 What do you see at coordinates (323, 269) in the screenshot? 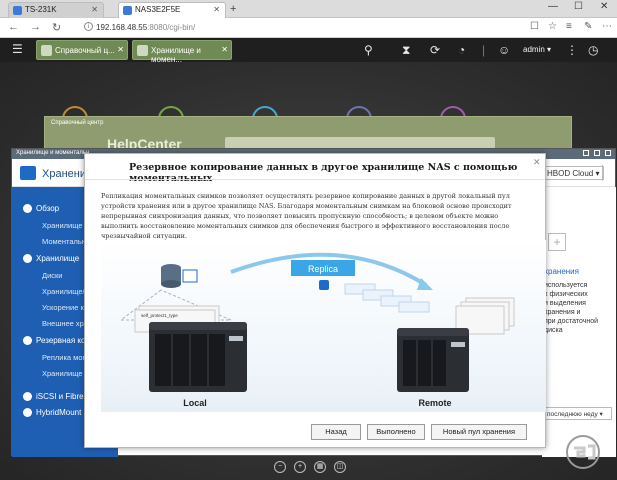
I see `replica-label: Replica` at bounding box center [323, 269].